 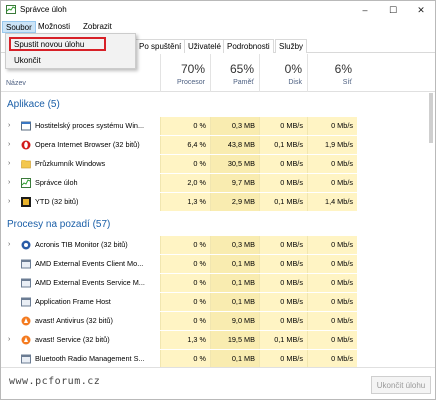 I want to click on memory-value: 9,0 MB, so click(x=243, y=320).